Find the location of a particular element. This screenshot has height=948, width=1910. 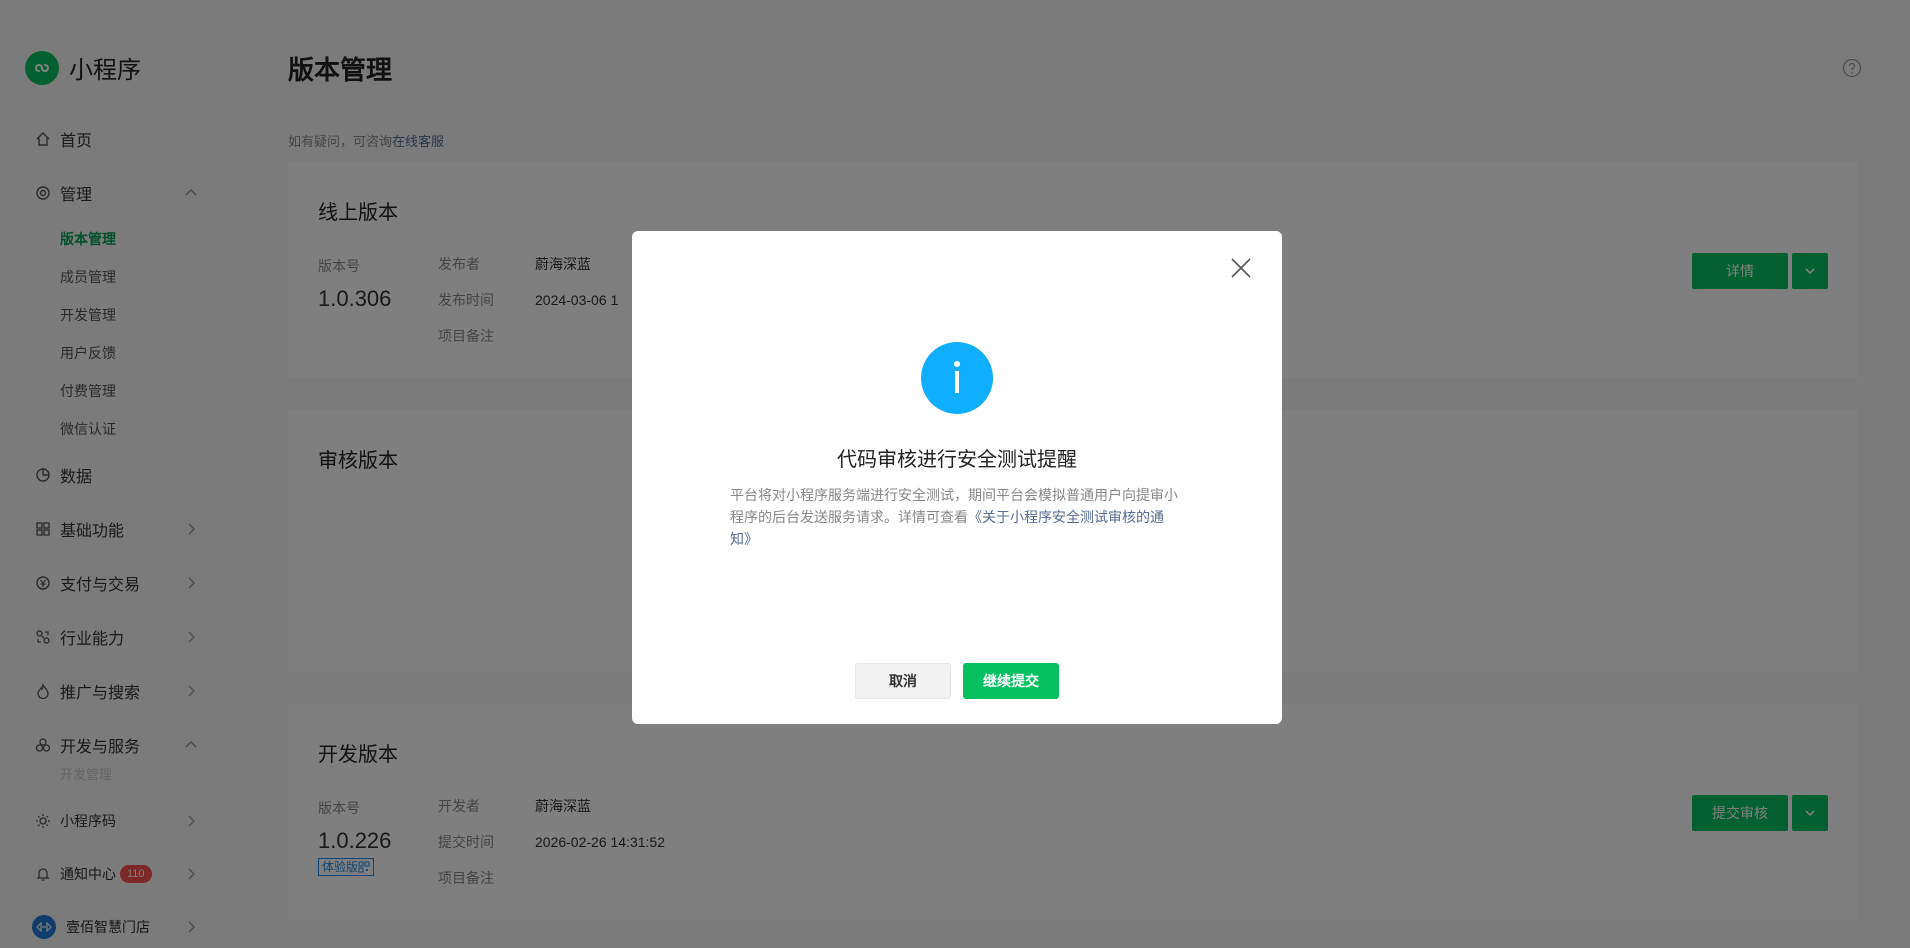

close-icon is located at coordinates (1241, 268).